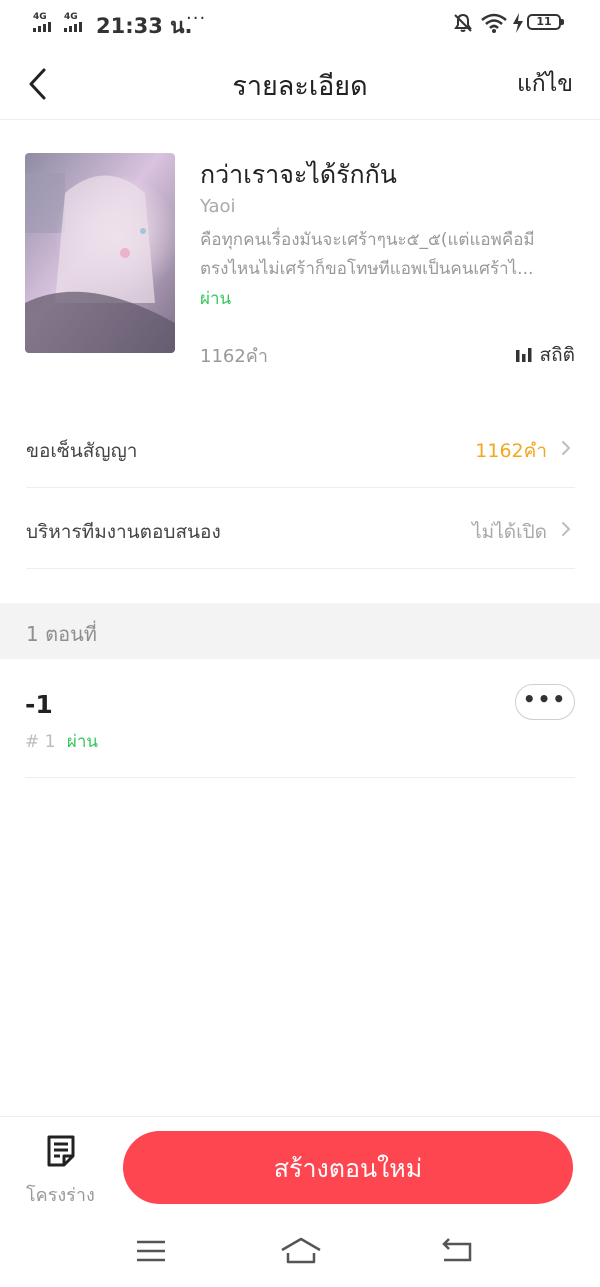 Image resolution: width=600 pixels, height=1287 pixels. I want to click on battery-icon: 11, so click(545, 22).